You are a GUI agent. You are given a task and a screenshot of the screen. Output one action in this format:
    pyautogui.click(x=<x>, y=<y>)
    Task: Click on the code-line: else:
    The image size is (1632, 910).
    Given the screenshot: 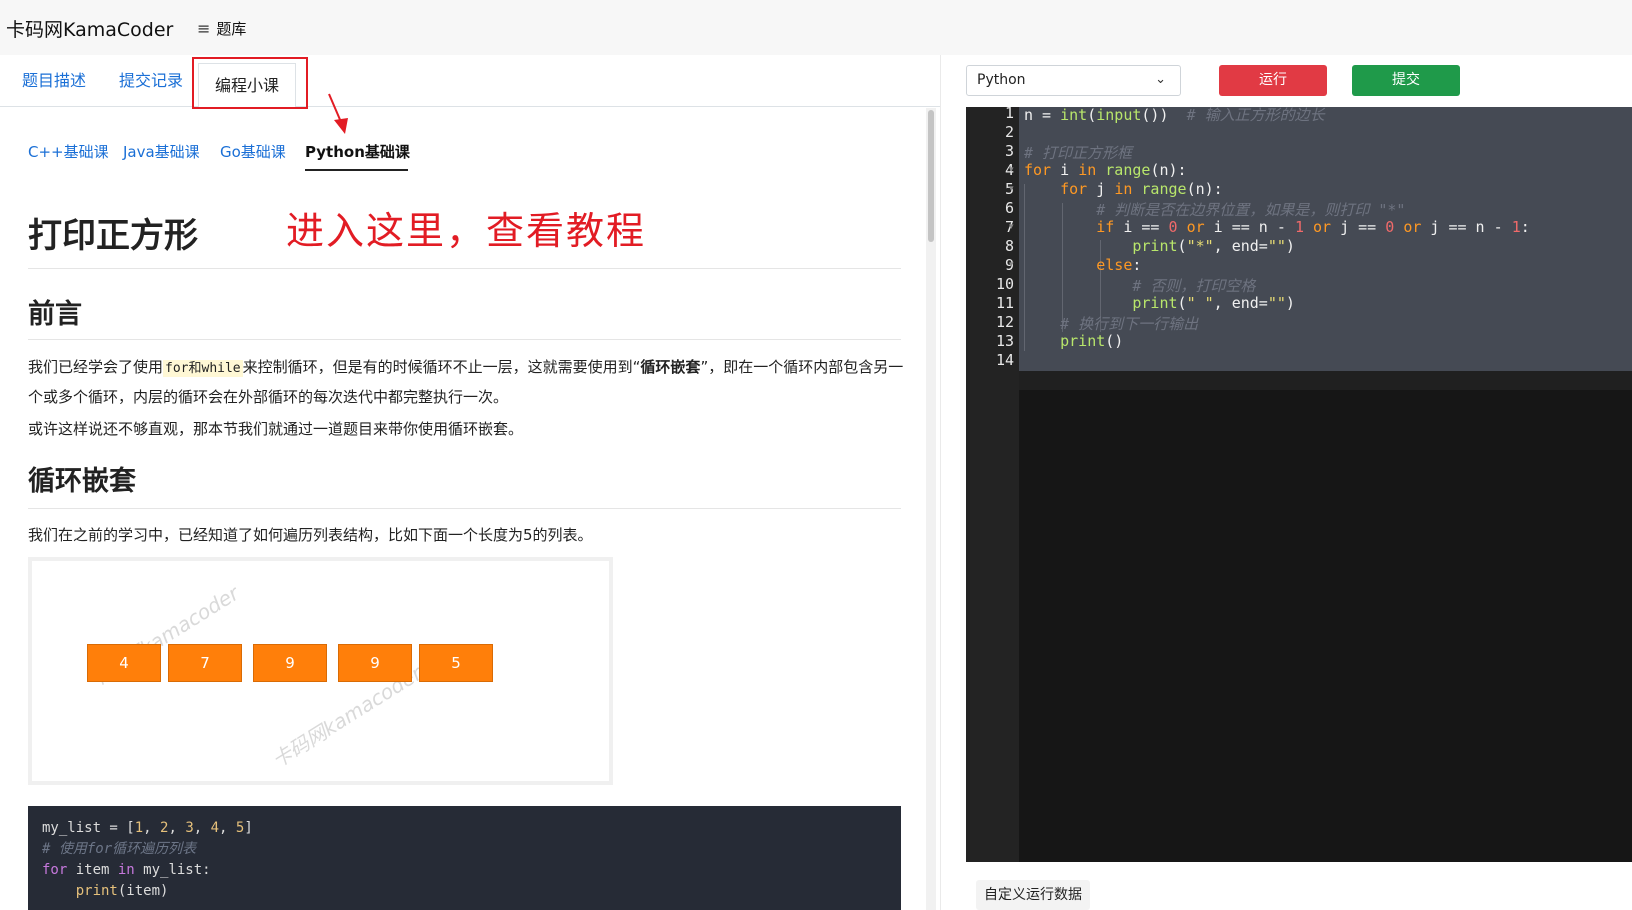 What is the action you would take?
    pyautogui.click(x=1119, y=265)
    